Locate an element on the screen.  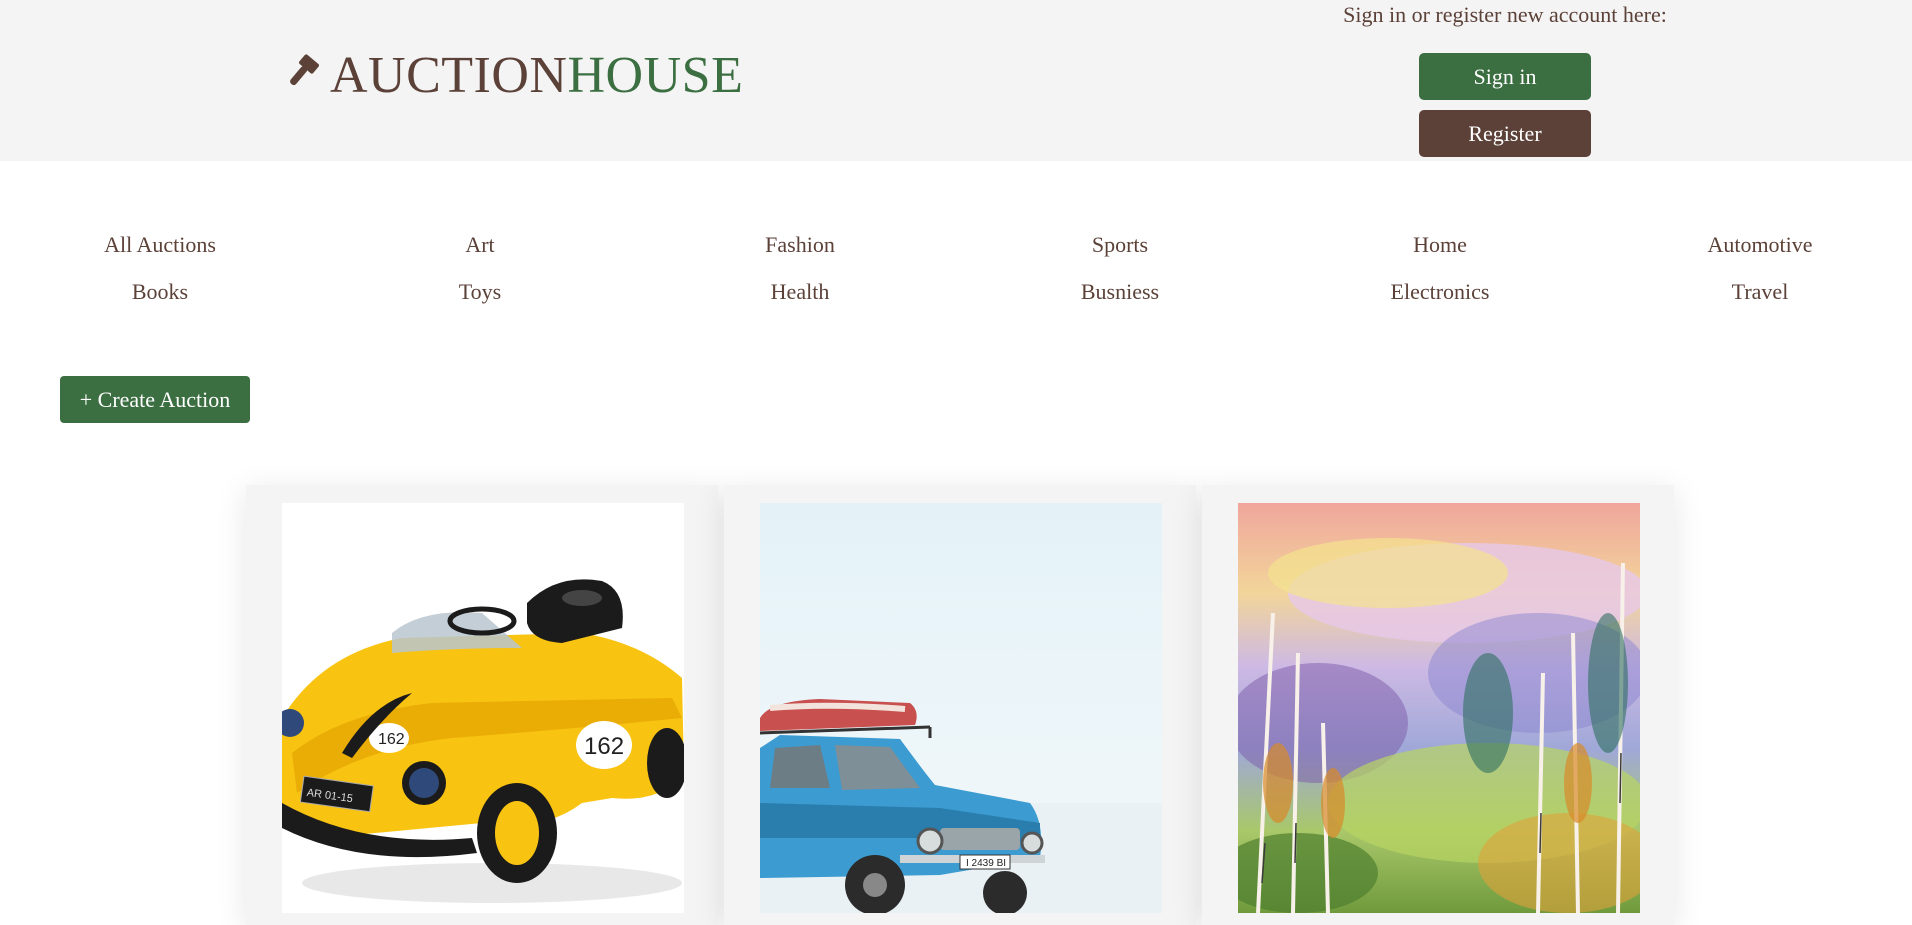
blue-vintage-car-snow-image: I 2439 BI is located at coordinates (961, 708).